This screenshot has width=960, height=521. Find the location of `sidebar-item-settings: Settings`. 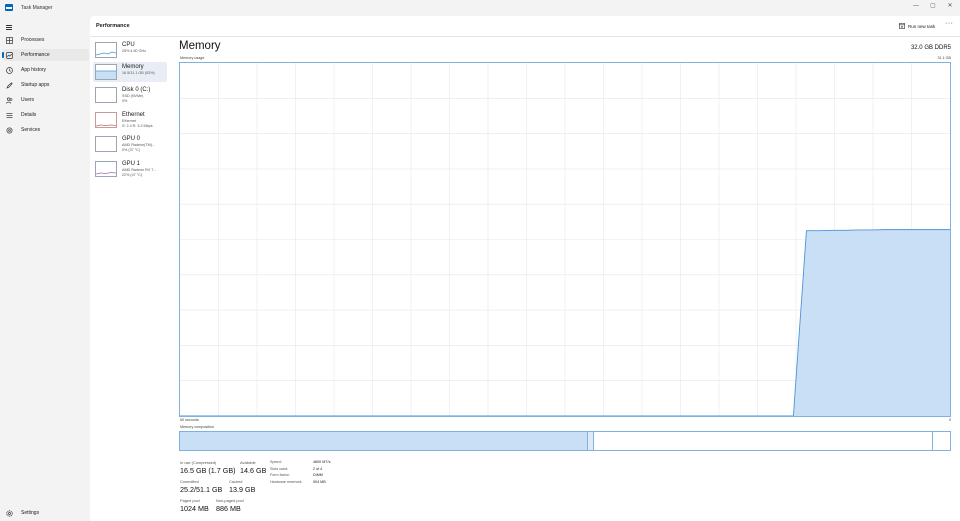

sidebar-item-settings: Settings is located at coordinates (46, 513).